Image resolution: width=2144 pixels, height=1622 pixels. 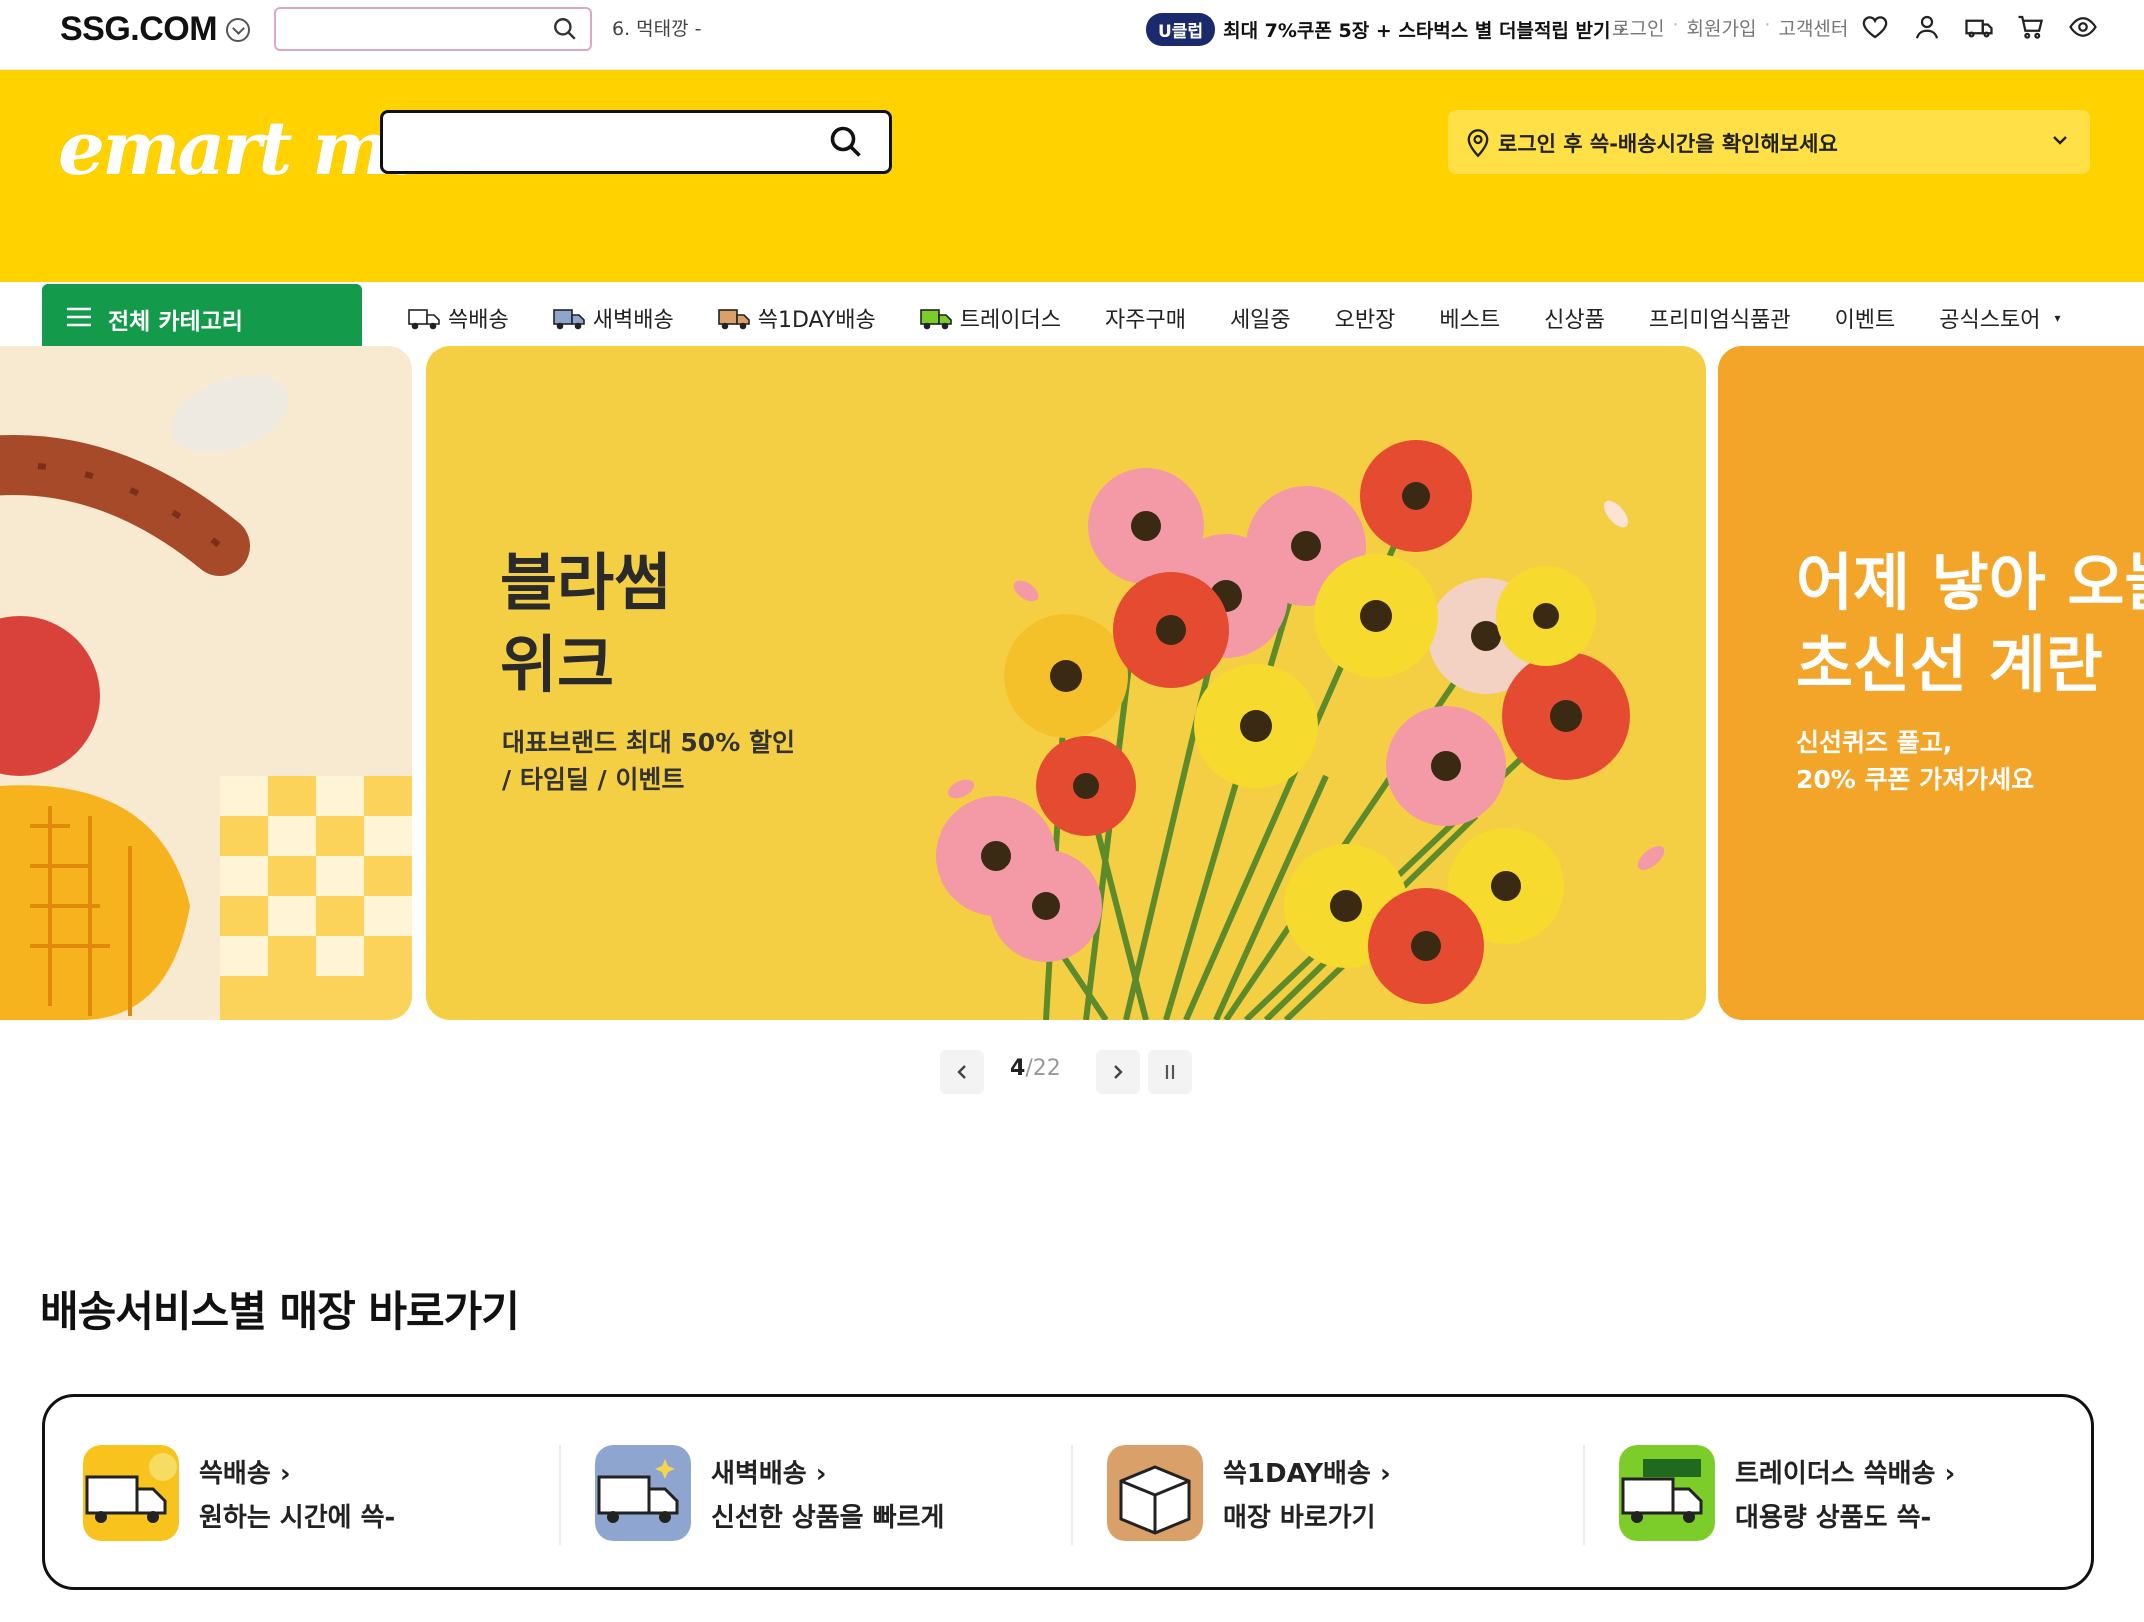 What do you see at coordinates (828, 1518) in the screenshot?
I see `service-desc: 신선한 상품을 빠르게` at bounding box center [828, 1518].